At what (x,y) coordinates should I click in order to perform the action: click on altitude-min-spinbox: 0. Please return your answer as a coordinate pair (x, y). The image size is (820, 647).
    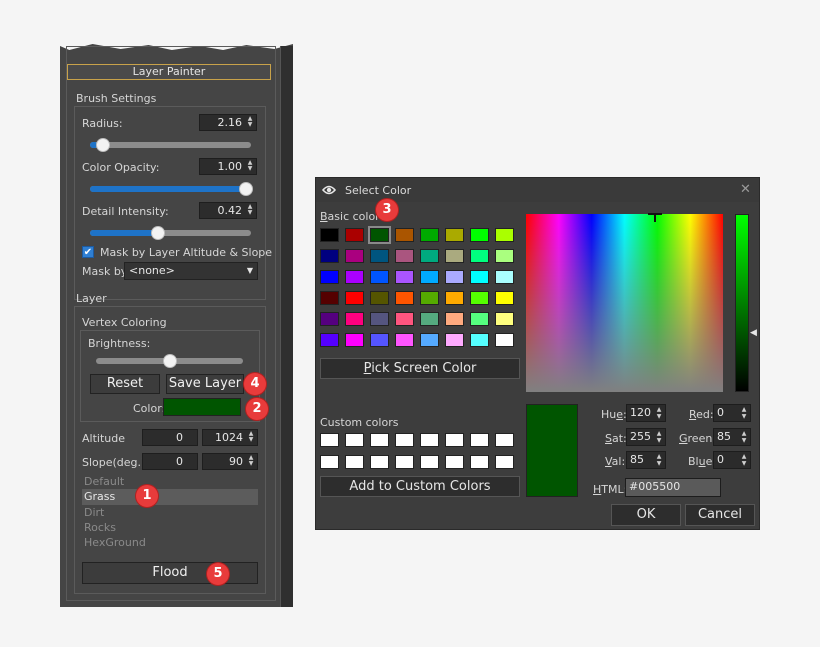
    Looking at the image, I should click on (170, 437).